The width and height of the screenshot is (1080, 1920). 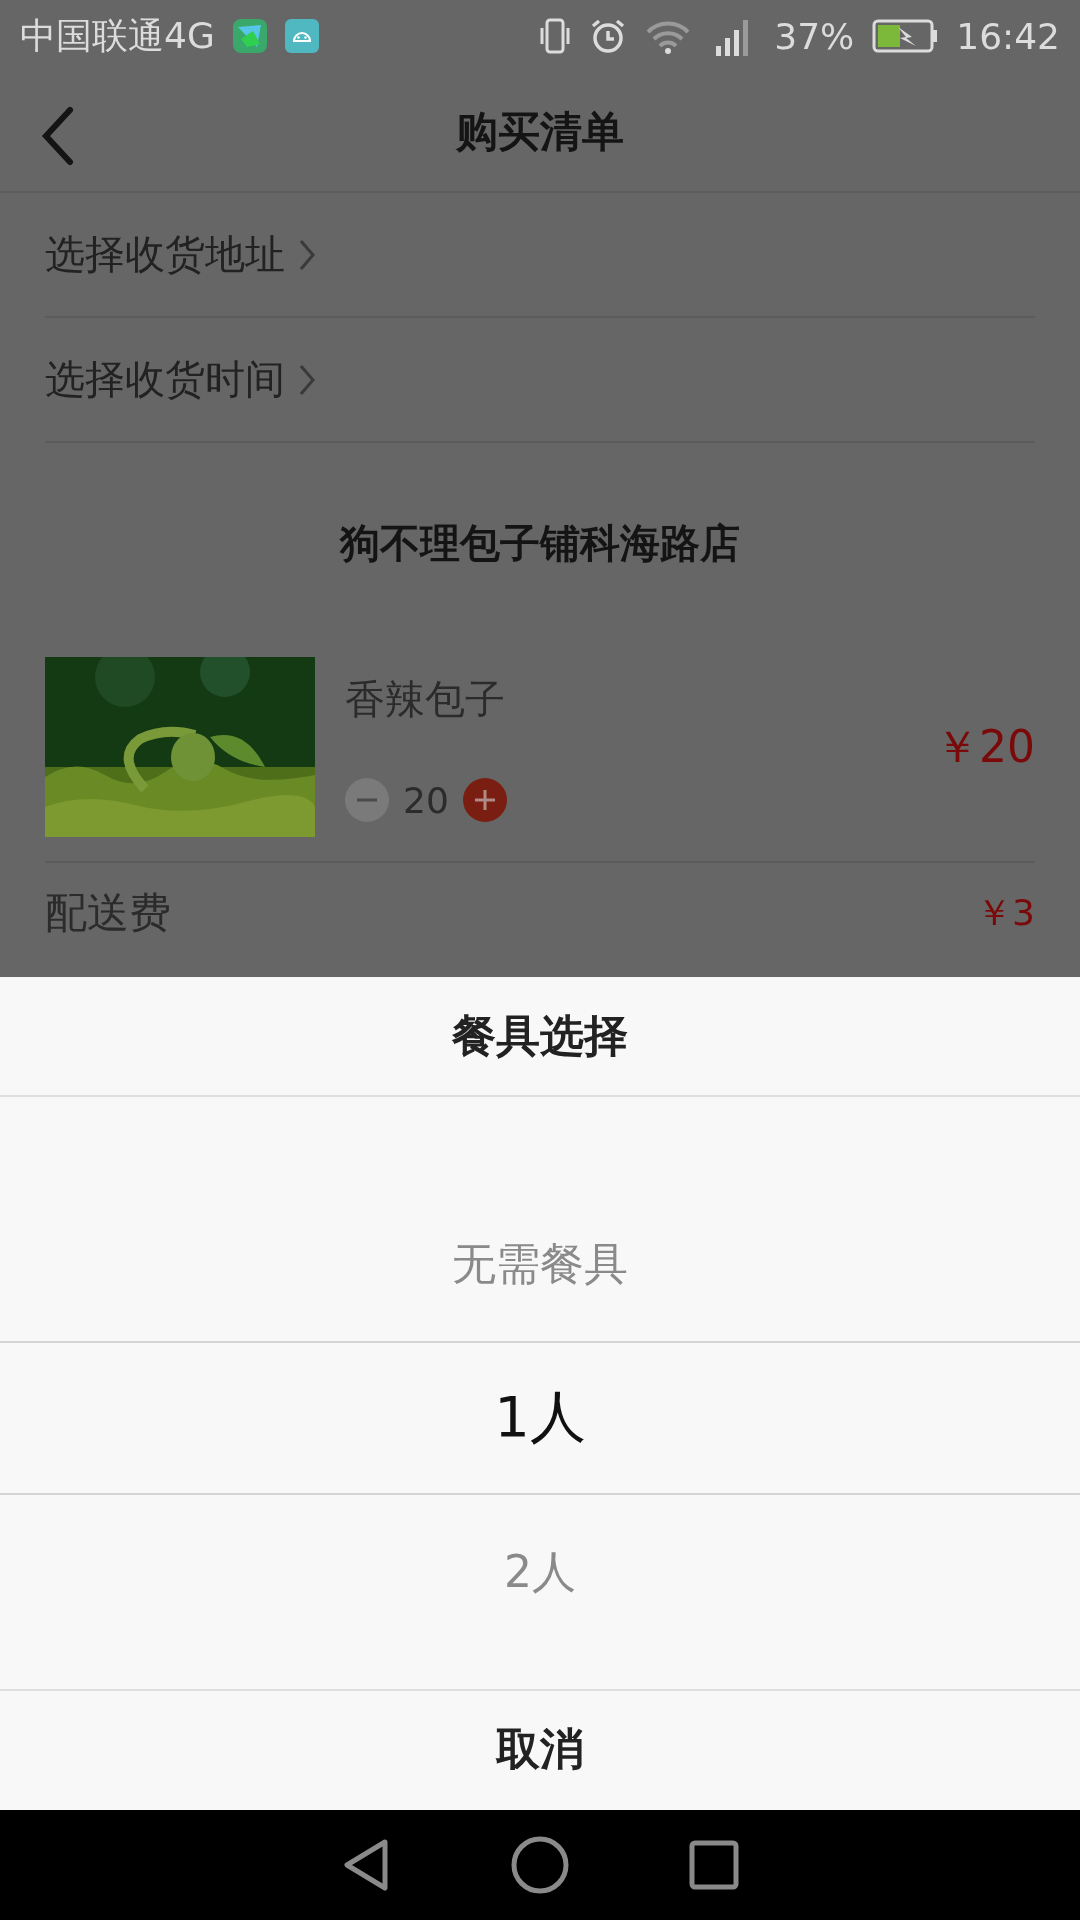 What do you see at coordinates (714, 1865) in the screenshot?
I see `recents-square-icon` at bounding box center [714, 1865].